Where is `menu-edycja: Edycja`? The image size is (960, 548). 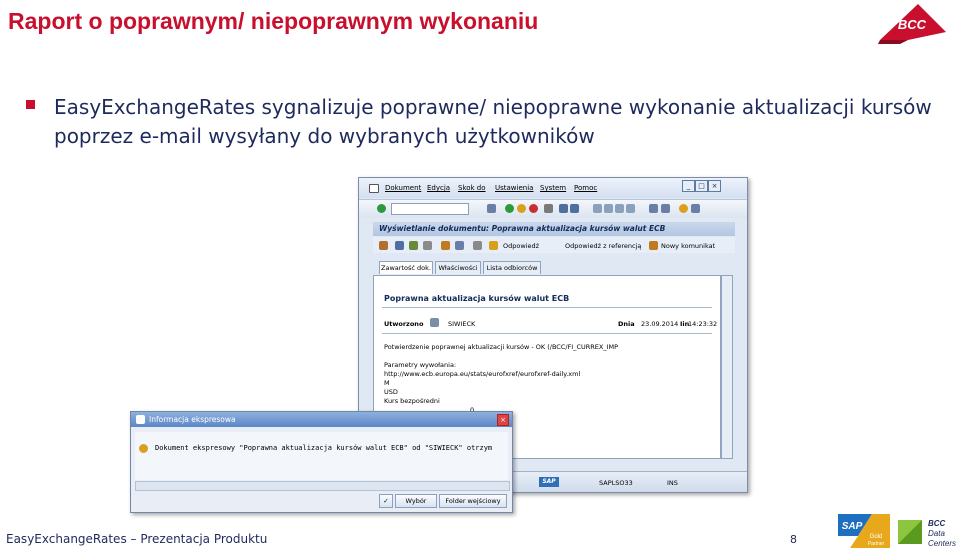
menu-edycja: Edycja is located at coordinates (438, 188).